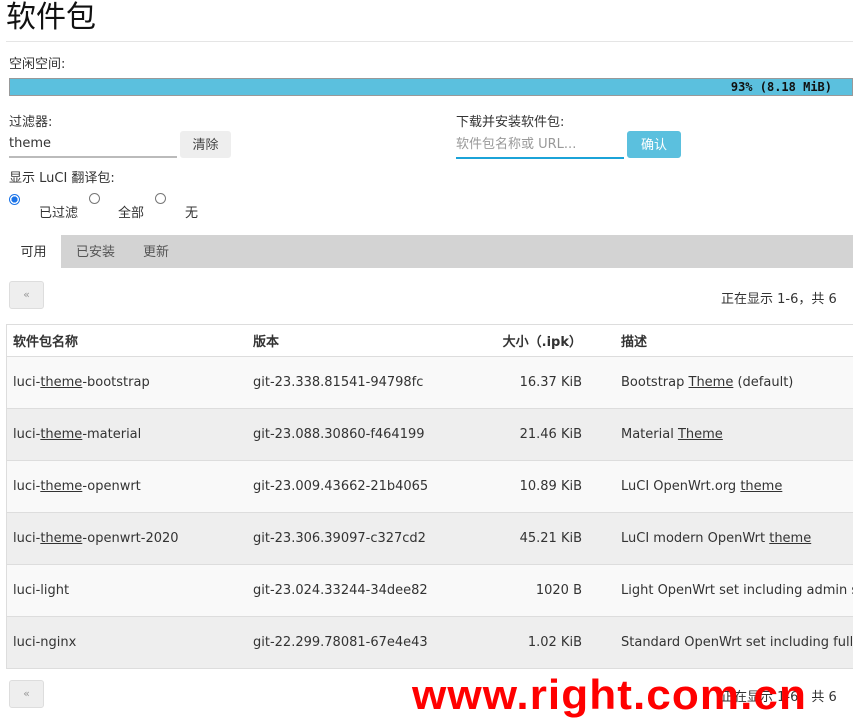 This screenshot has height=724, width=853. What do you see at coordinates (266, 340) in the screenshot?
I see `header-version: 版本` at bounding box center [266, 340].